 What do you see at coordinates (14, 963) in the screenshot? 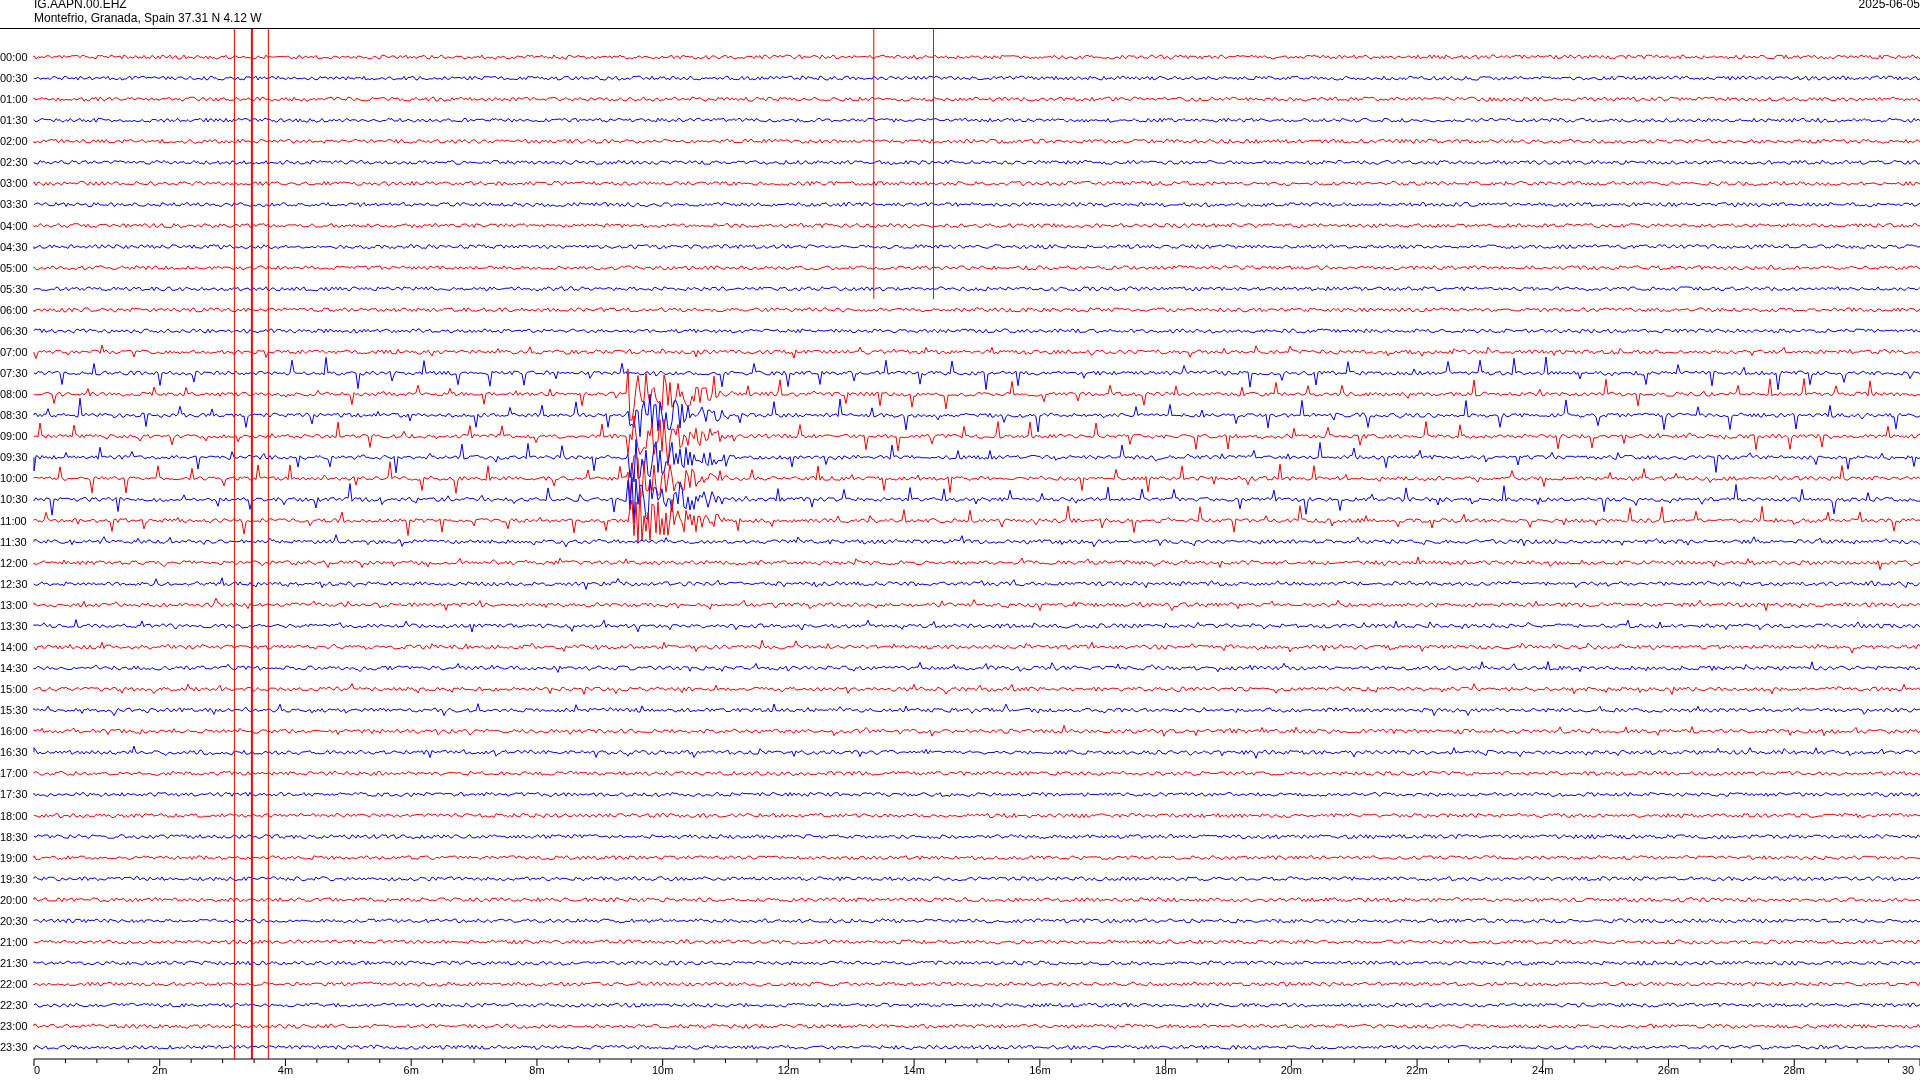
I see `time-label: 21:30` at bounding box center [14, 963].